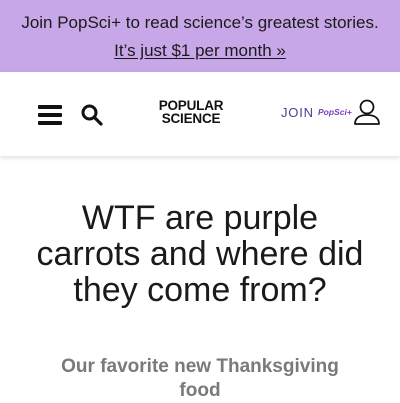  What do you see at coordinates (297, 113) in the screenshot?
I see `join-link: JOIN` at bounding box center [297, 113].